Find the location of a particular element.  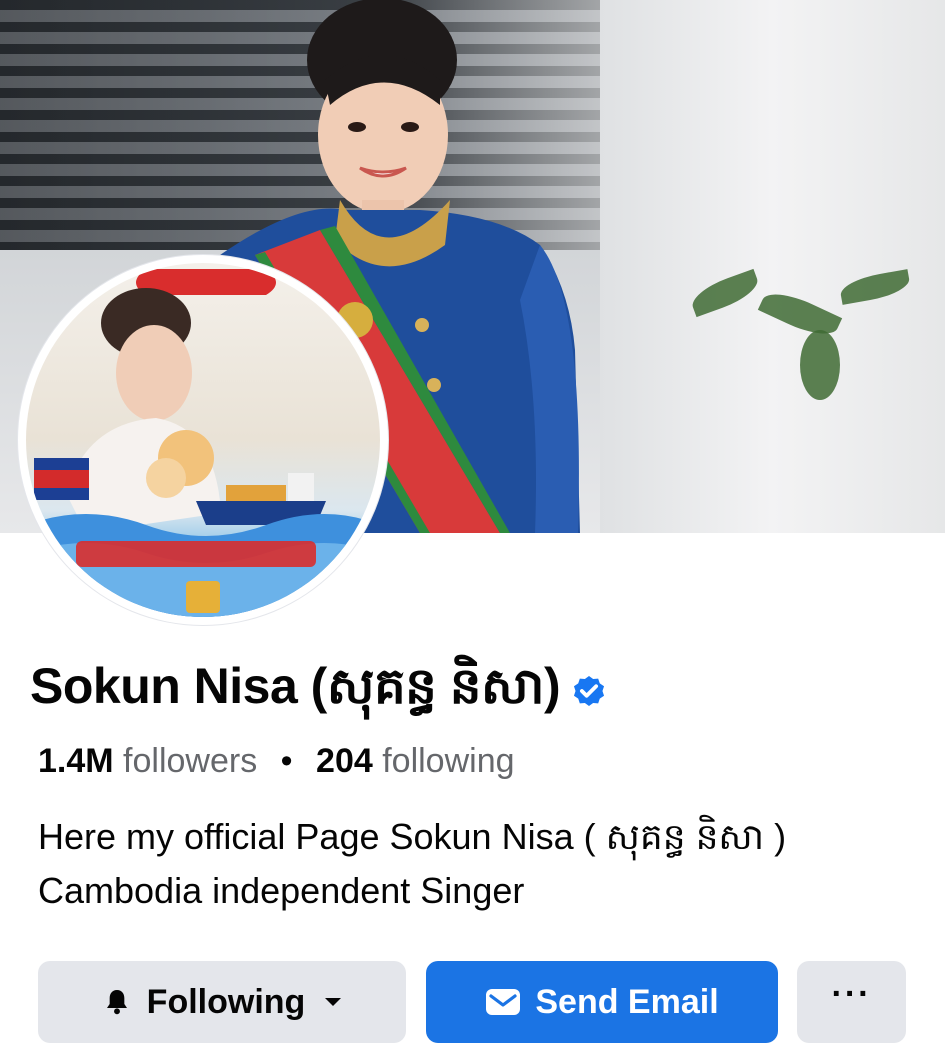

more-dots-icon: ··· is located at coordinates (851, 994).